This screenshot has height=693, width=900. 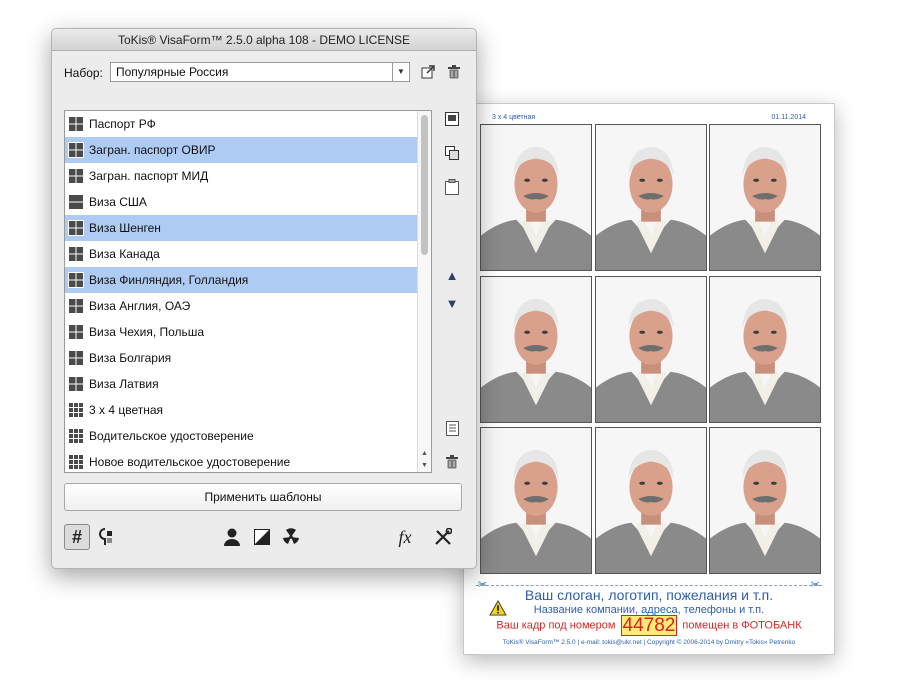 What do you see at coordinates (452, 119) in the screenshot?
I see `single-layout-icon` at bounding box center [452, 119].